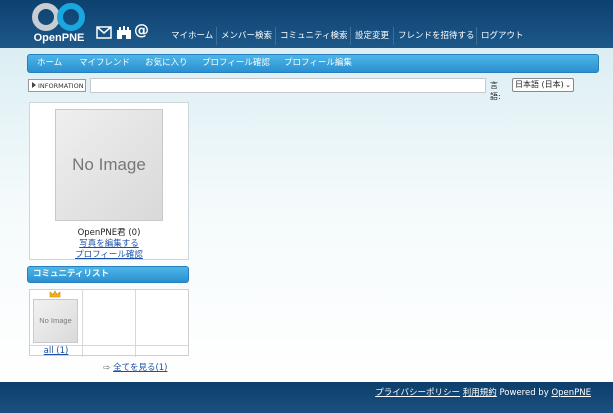  Describe the element at coordinates (539, 84) in the screenshot. I see `language-selected: 日本語 (日本)` at that location.